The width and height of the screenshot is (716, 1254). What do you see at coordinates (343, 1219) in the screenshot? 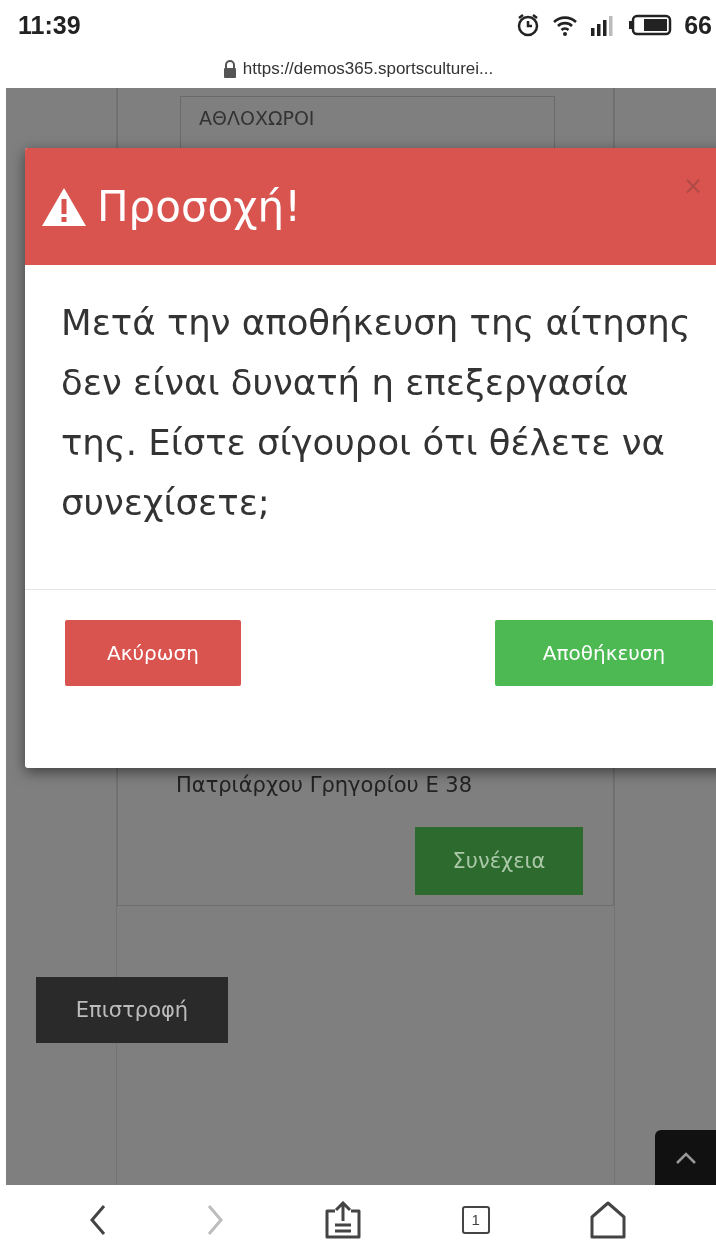
I see `share-icon` at bounding box center [343, 1219].